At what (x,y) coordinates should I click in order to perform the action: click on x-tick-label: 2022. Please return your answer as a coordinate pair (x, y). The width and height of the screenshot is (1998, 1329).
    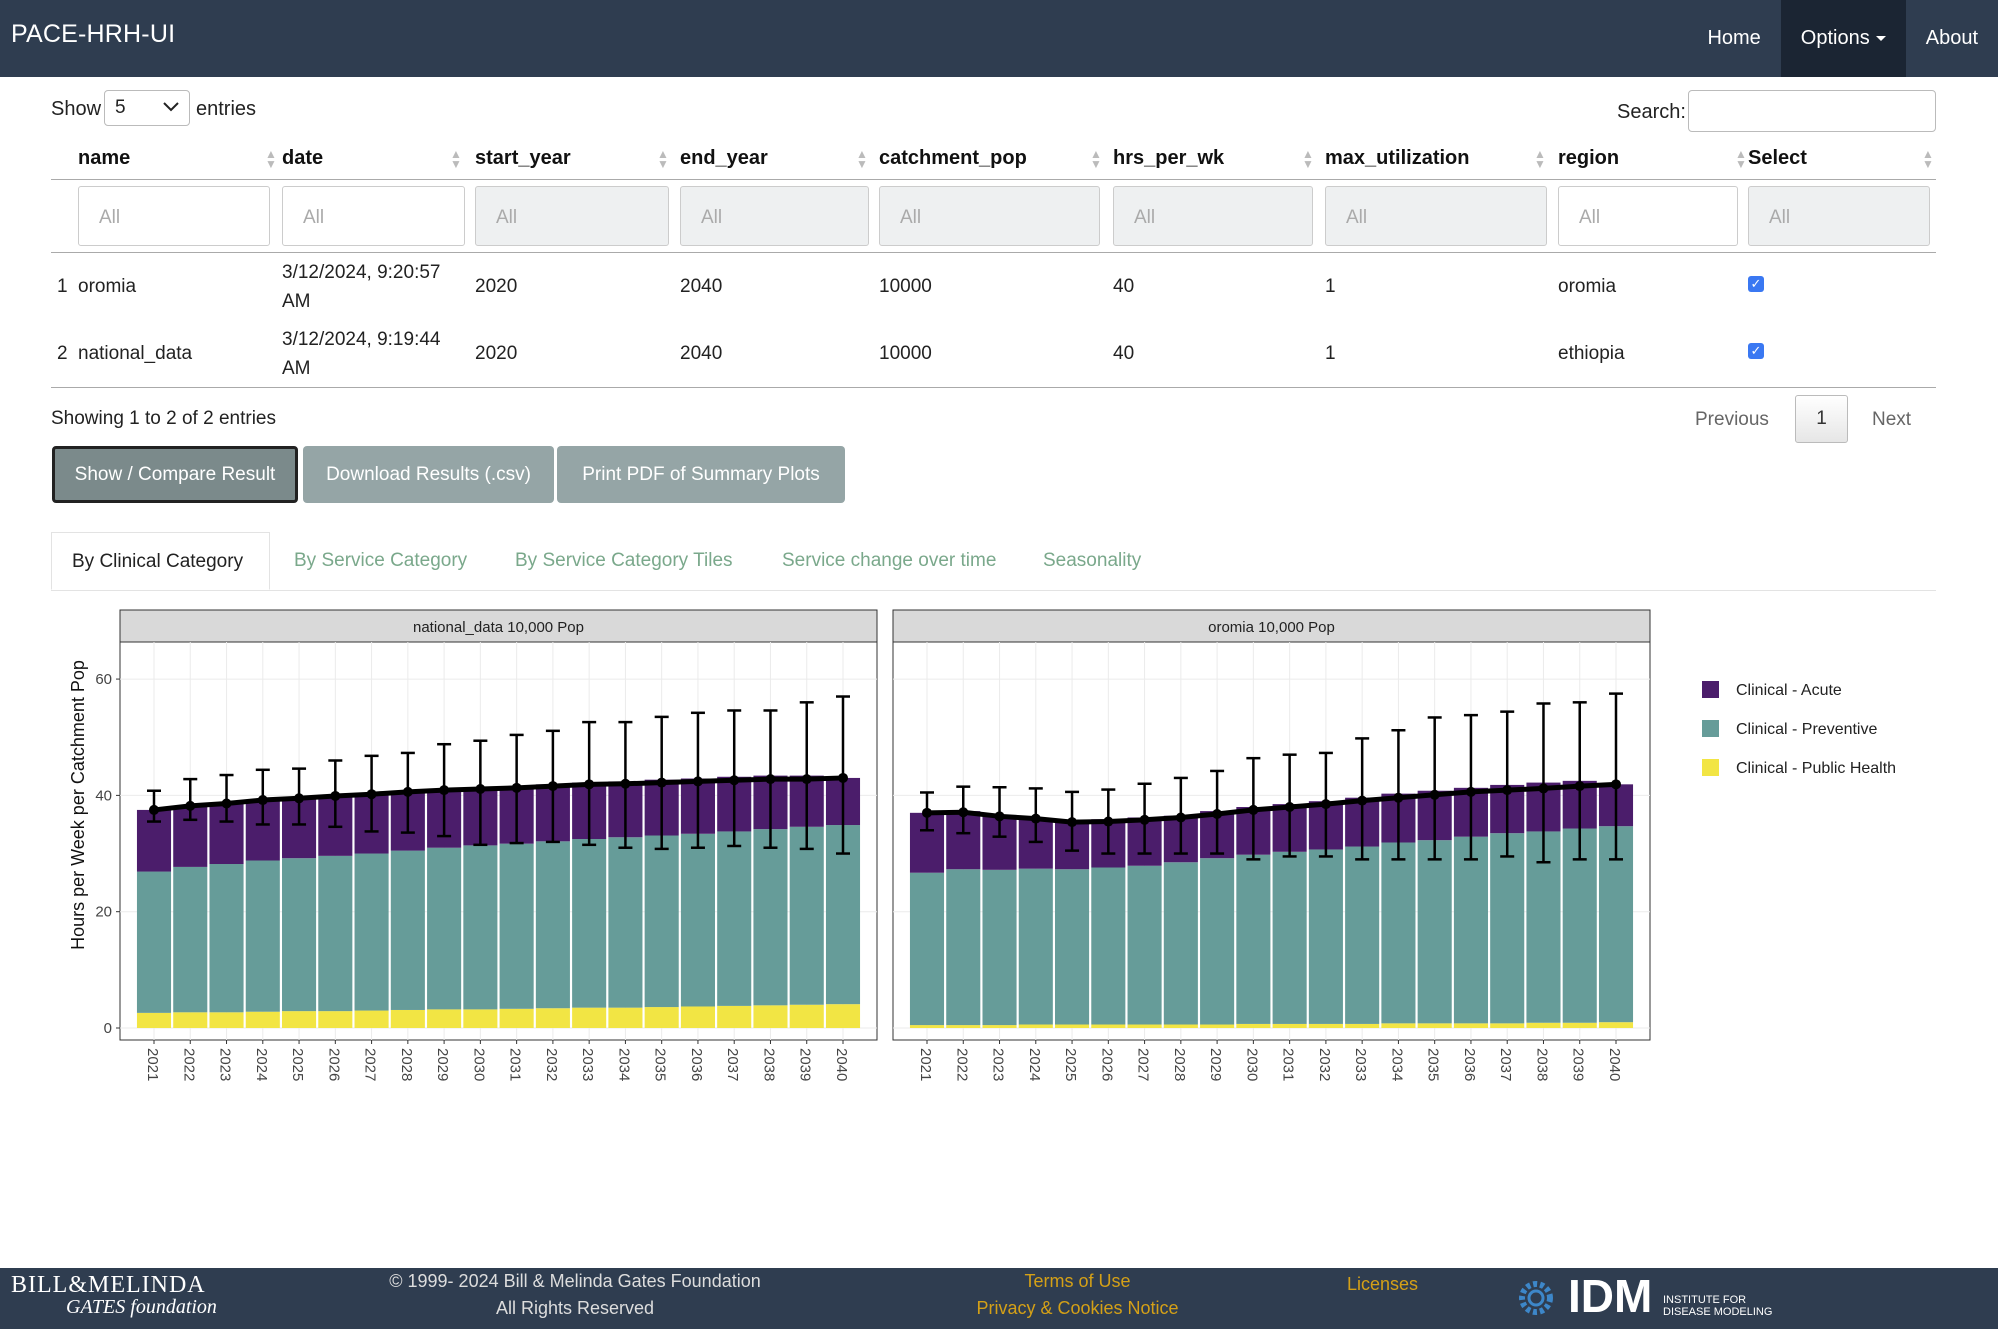
    Looking at the image, I should click on (961, 1064).